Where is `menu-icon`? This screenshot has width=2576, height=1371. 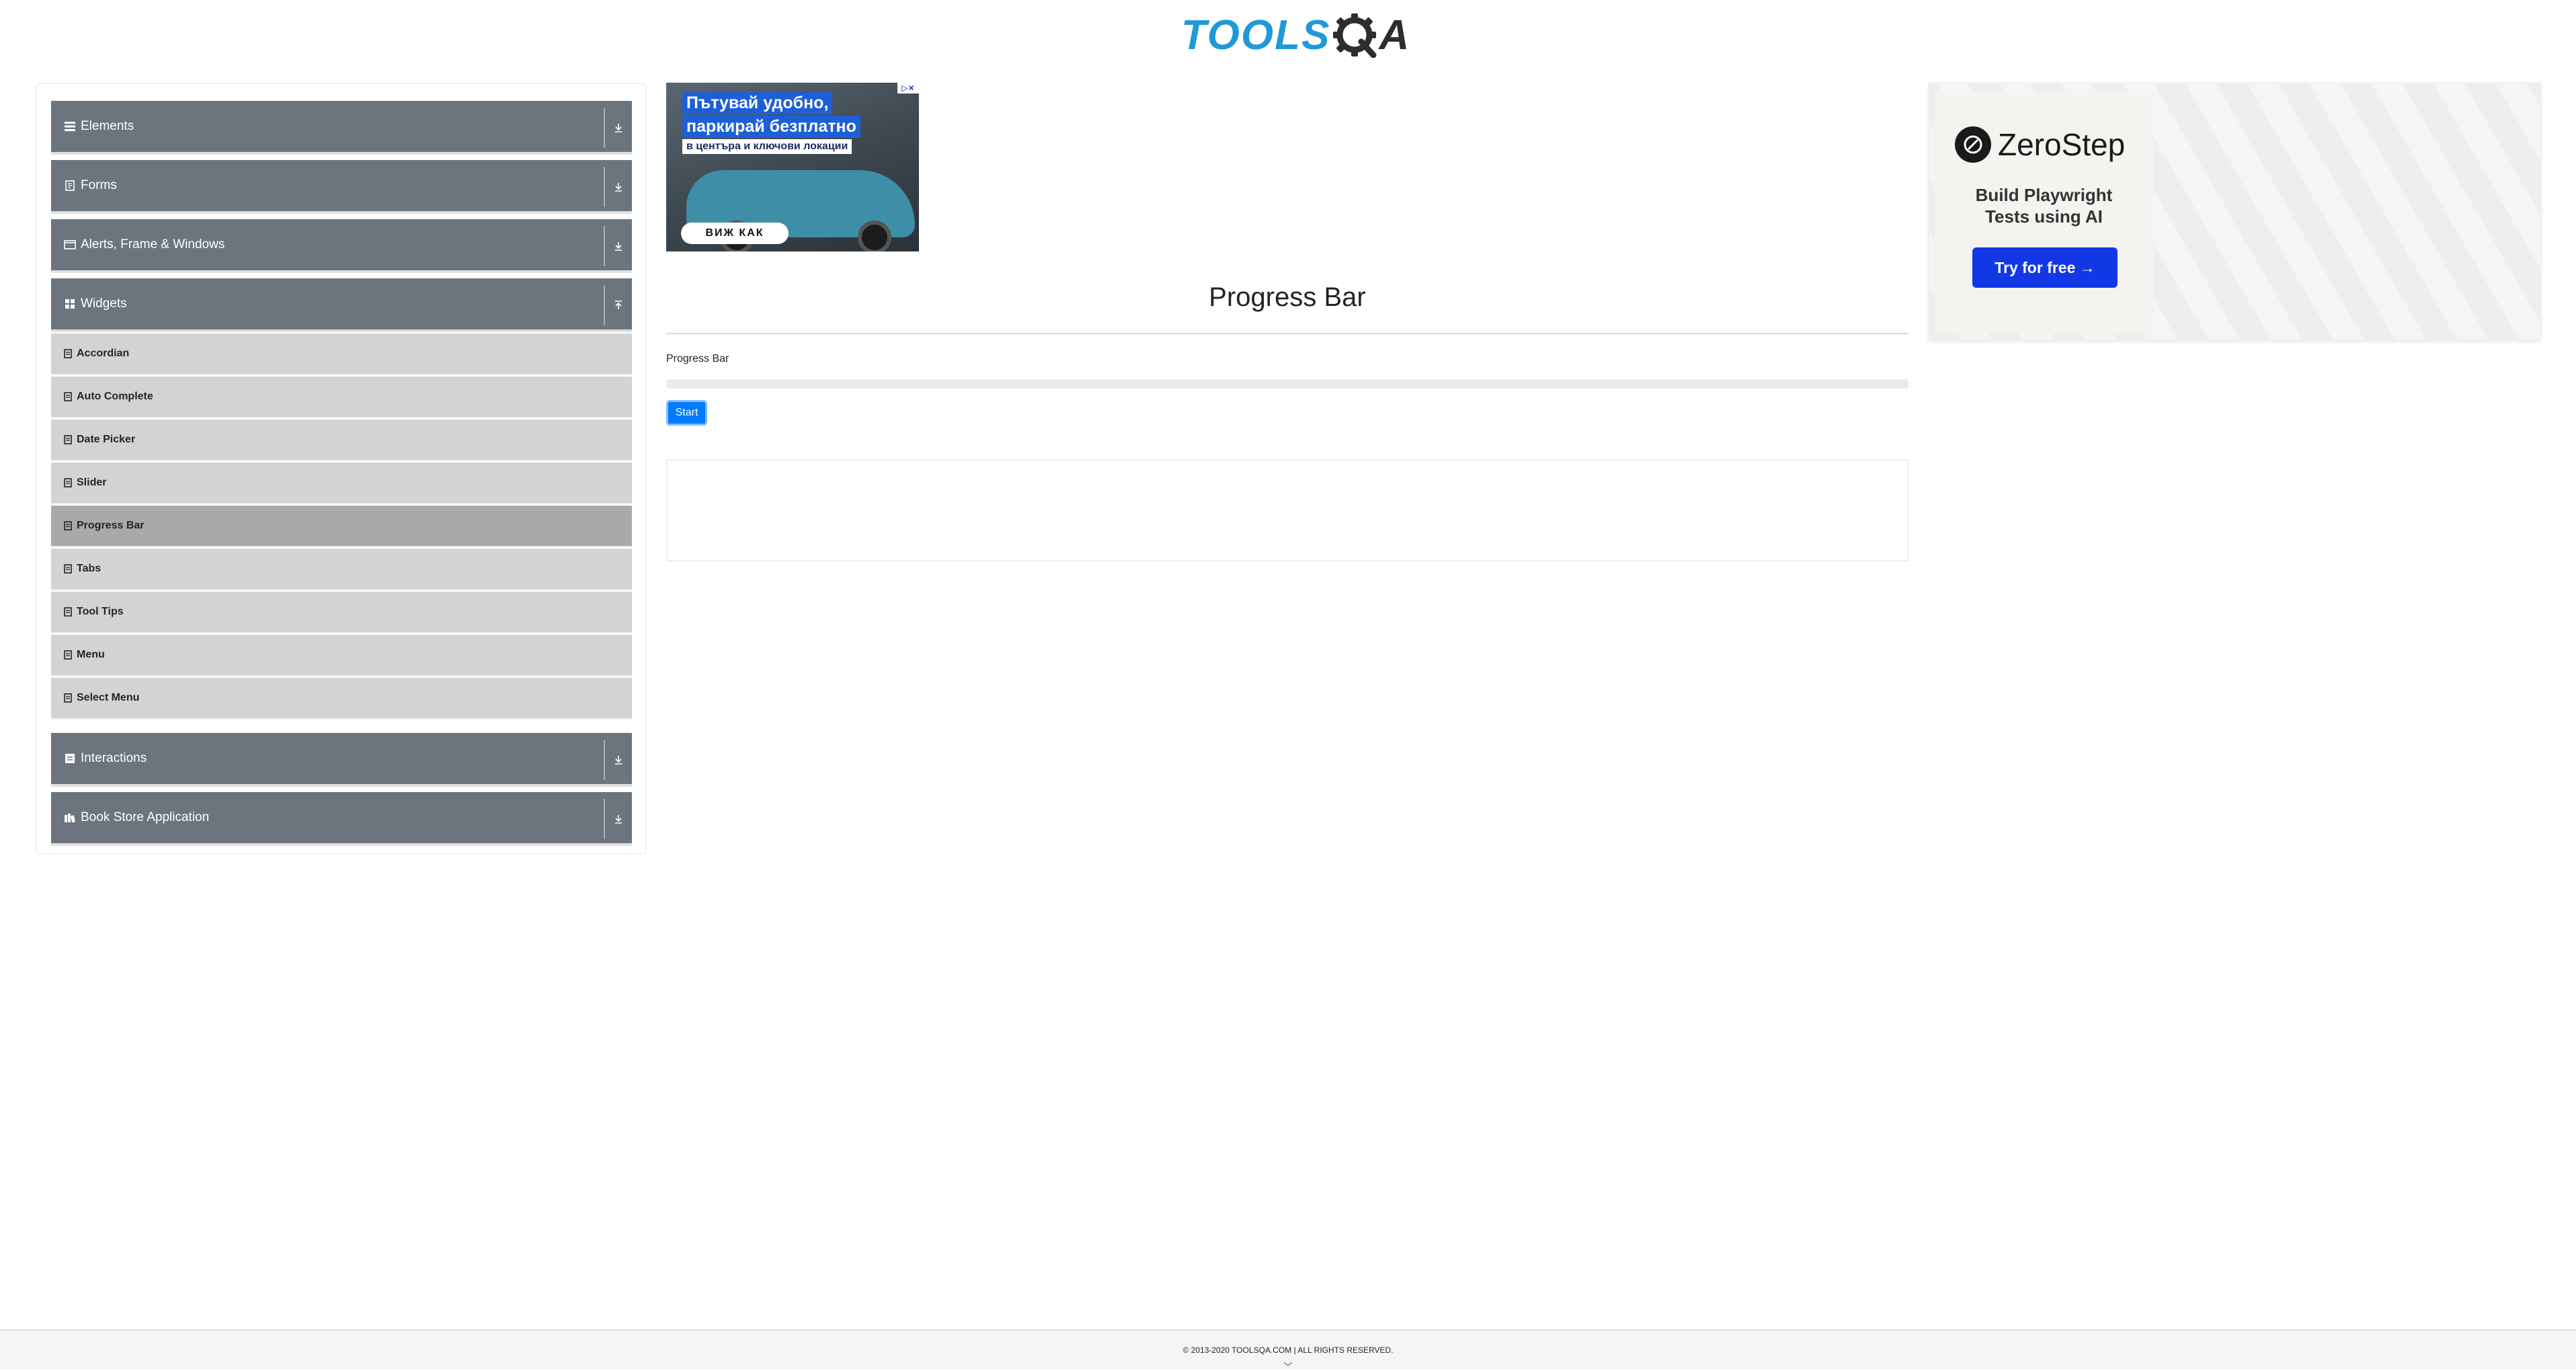 menu-icon is located at coordinates (70, 126).